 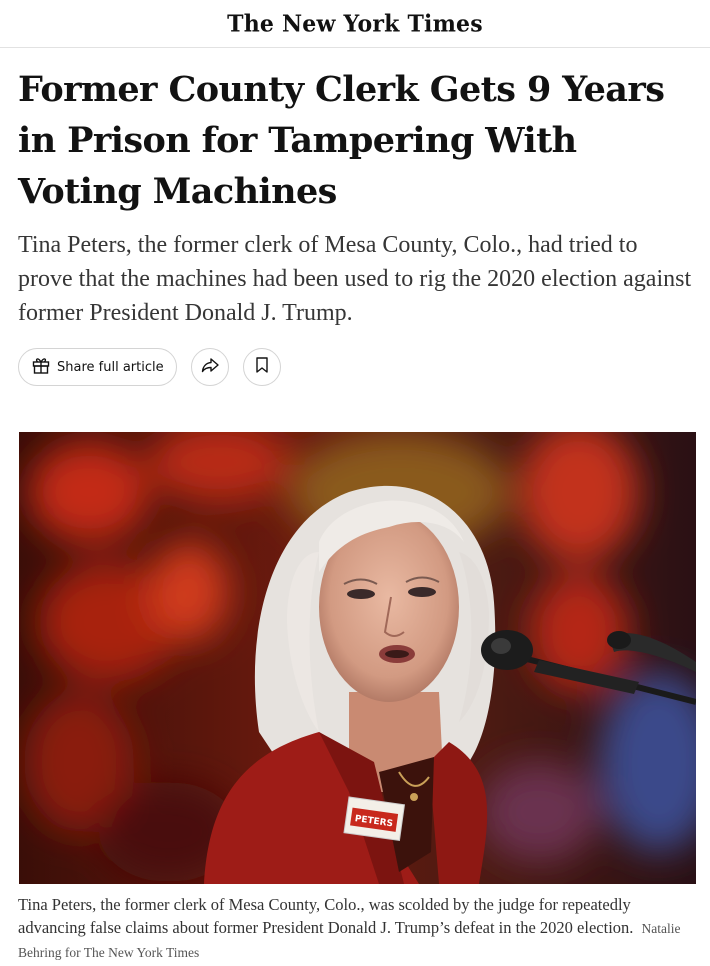 I want to click on bookmark-icon, so click(x=262, y=367).